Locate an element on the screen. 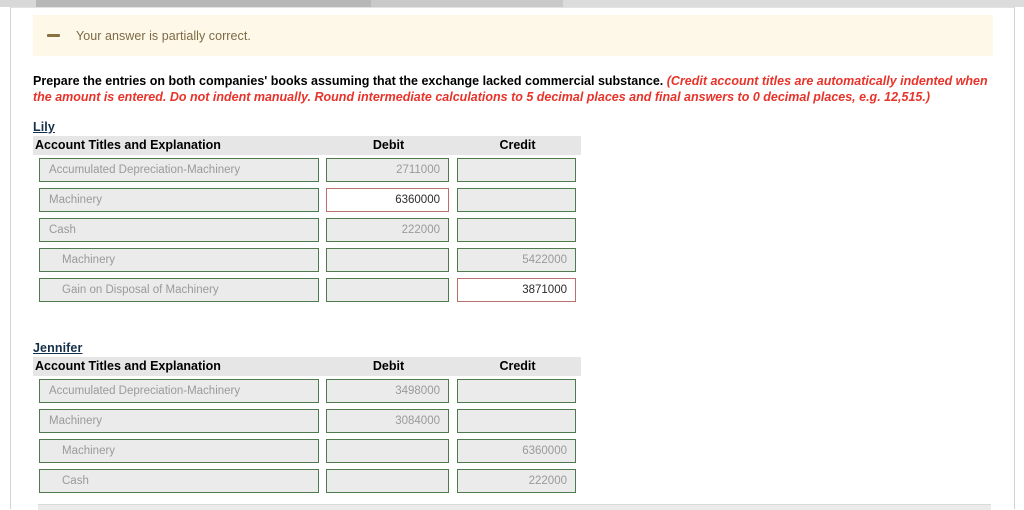 This screenshot has width=1024, height=510. credit-amount-cell: 222000 is located at coordinates (517, 481).